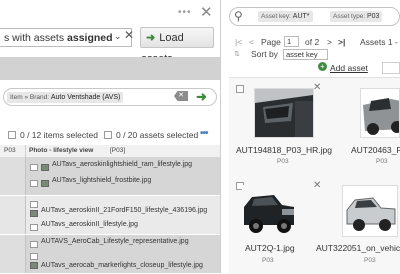 The height and width of the screenshot is (274, 400). I want to click on assignment-select-value: assigned, so click(90, 38).